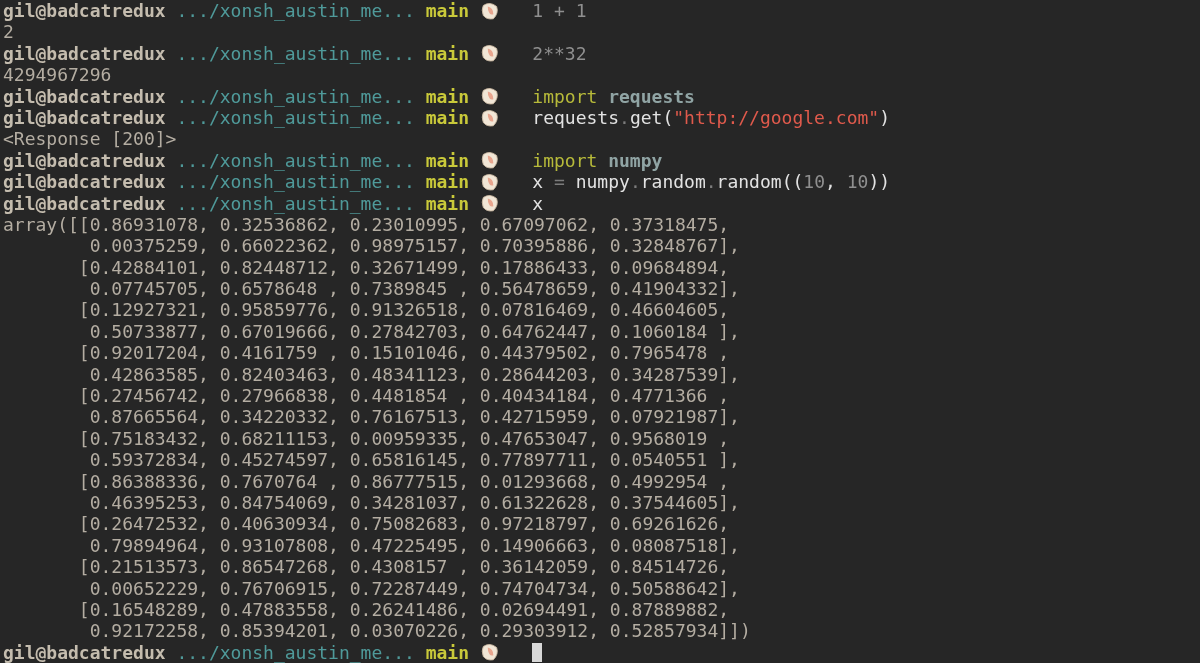 This screenshot has height=663, width=1200. Describe the element at coordinates (8, 32) in the screenshot. I see `output-text: 2` at that location.